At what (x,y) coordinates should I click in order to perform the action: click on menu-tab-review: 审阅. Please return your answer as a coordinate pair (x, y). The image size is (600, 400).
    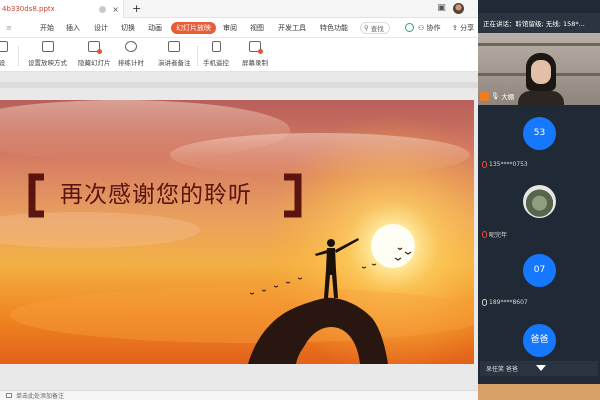
    Looking at the image, I should click on (230, 28).